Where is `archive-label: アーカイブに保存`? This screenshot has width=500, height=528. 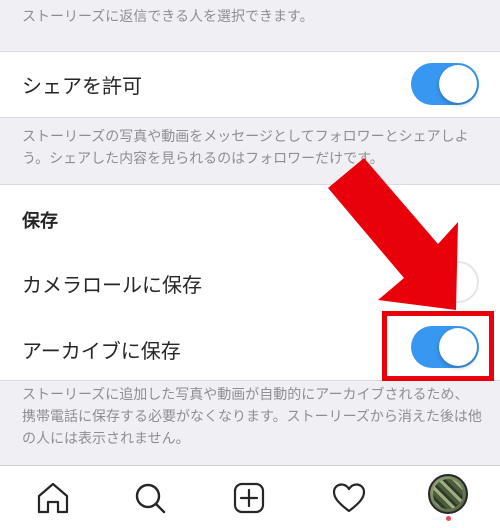
archive-label: アーカイブに保存 is located at coordinates (101, 351).